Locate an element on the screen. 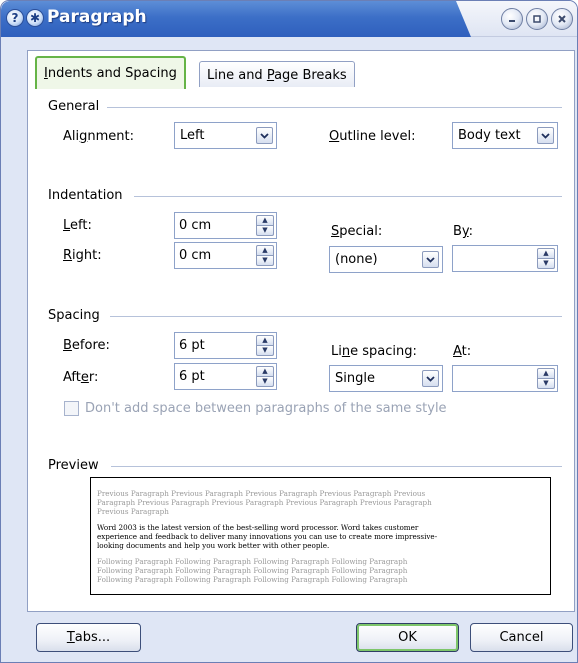 The width and height of the screenshot is (578, 663). window-title: Paragraph is located at coordinates (97, 17).